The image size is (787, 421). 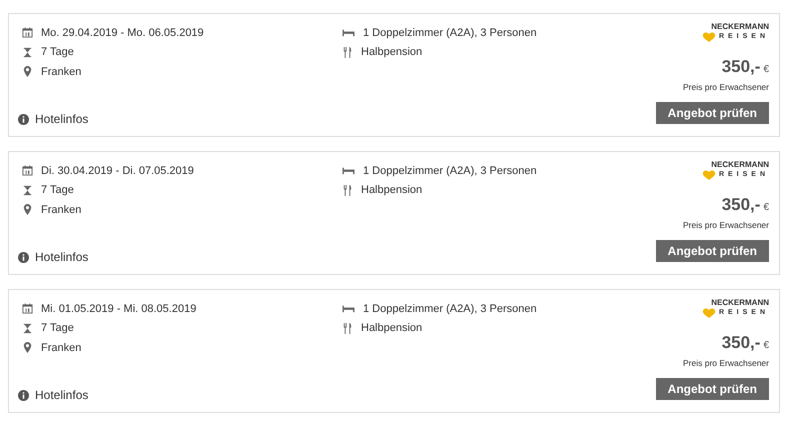 I want to click on travel-dates: Di. 30.04.2019 - Di. 07.05.2019, so click(x=117, y=171).